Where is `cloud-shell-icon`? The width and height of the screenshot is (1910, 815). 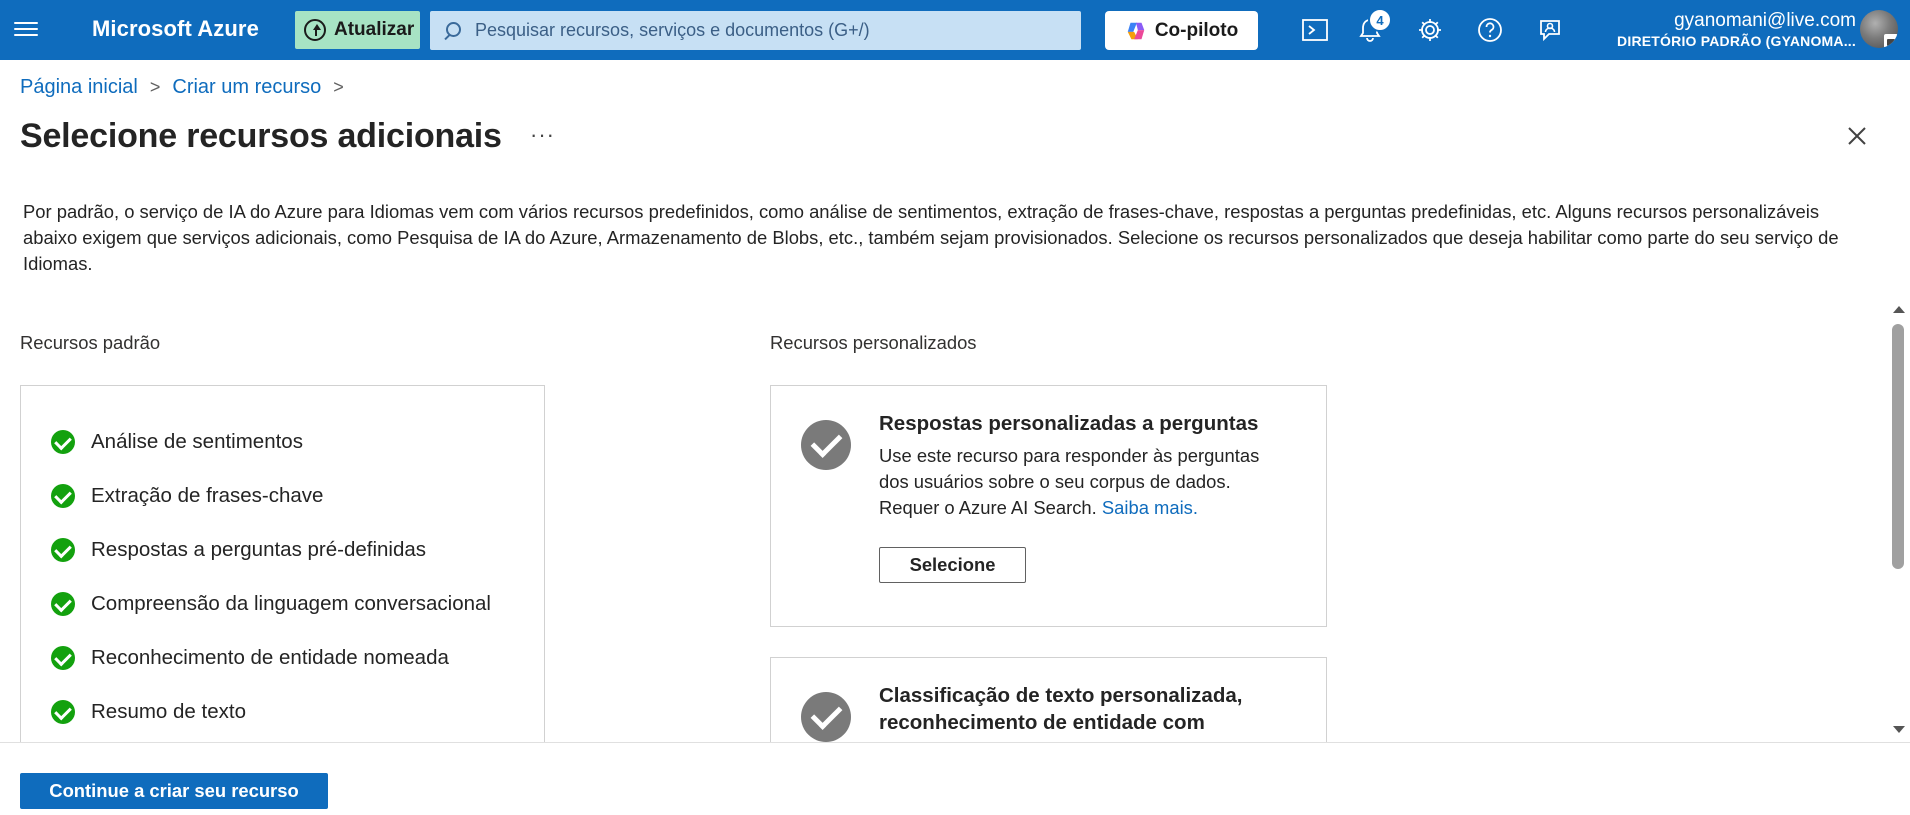
cloud-shell-icon is located at coordinates (1315, 30).